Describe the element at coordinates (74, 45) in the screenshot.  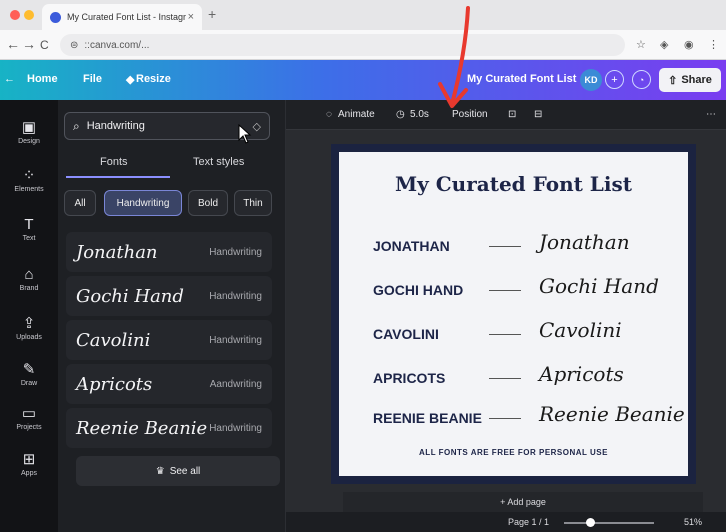
I see `site-info-icon: ⊜` at that location.